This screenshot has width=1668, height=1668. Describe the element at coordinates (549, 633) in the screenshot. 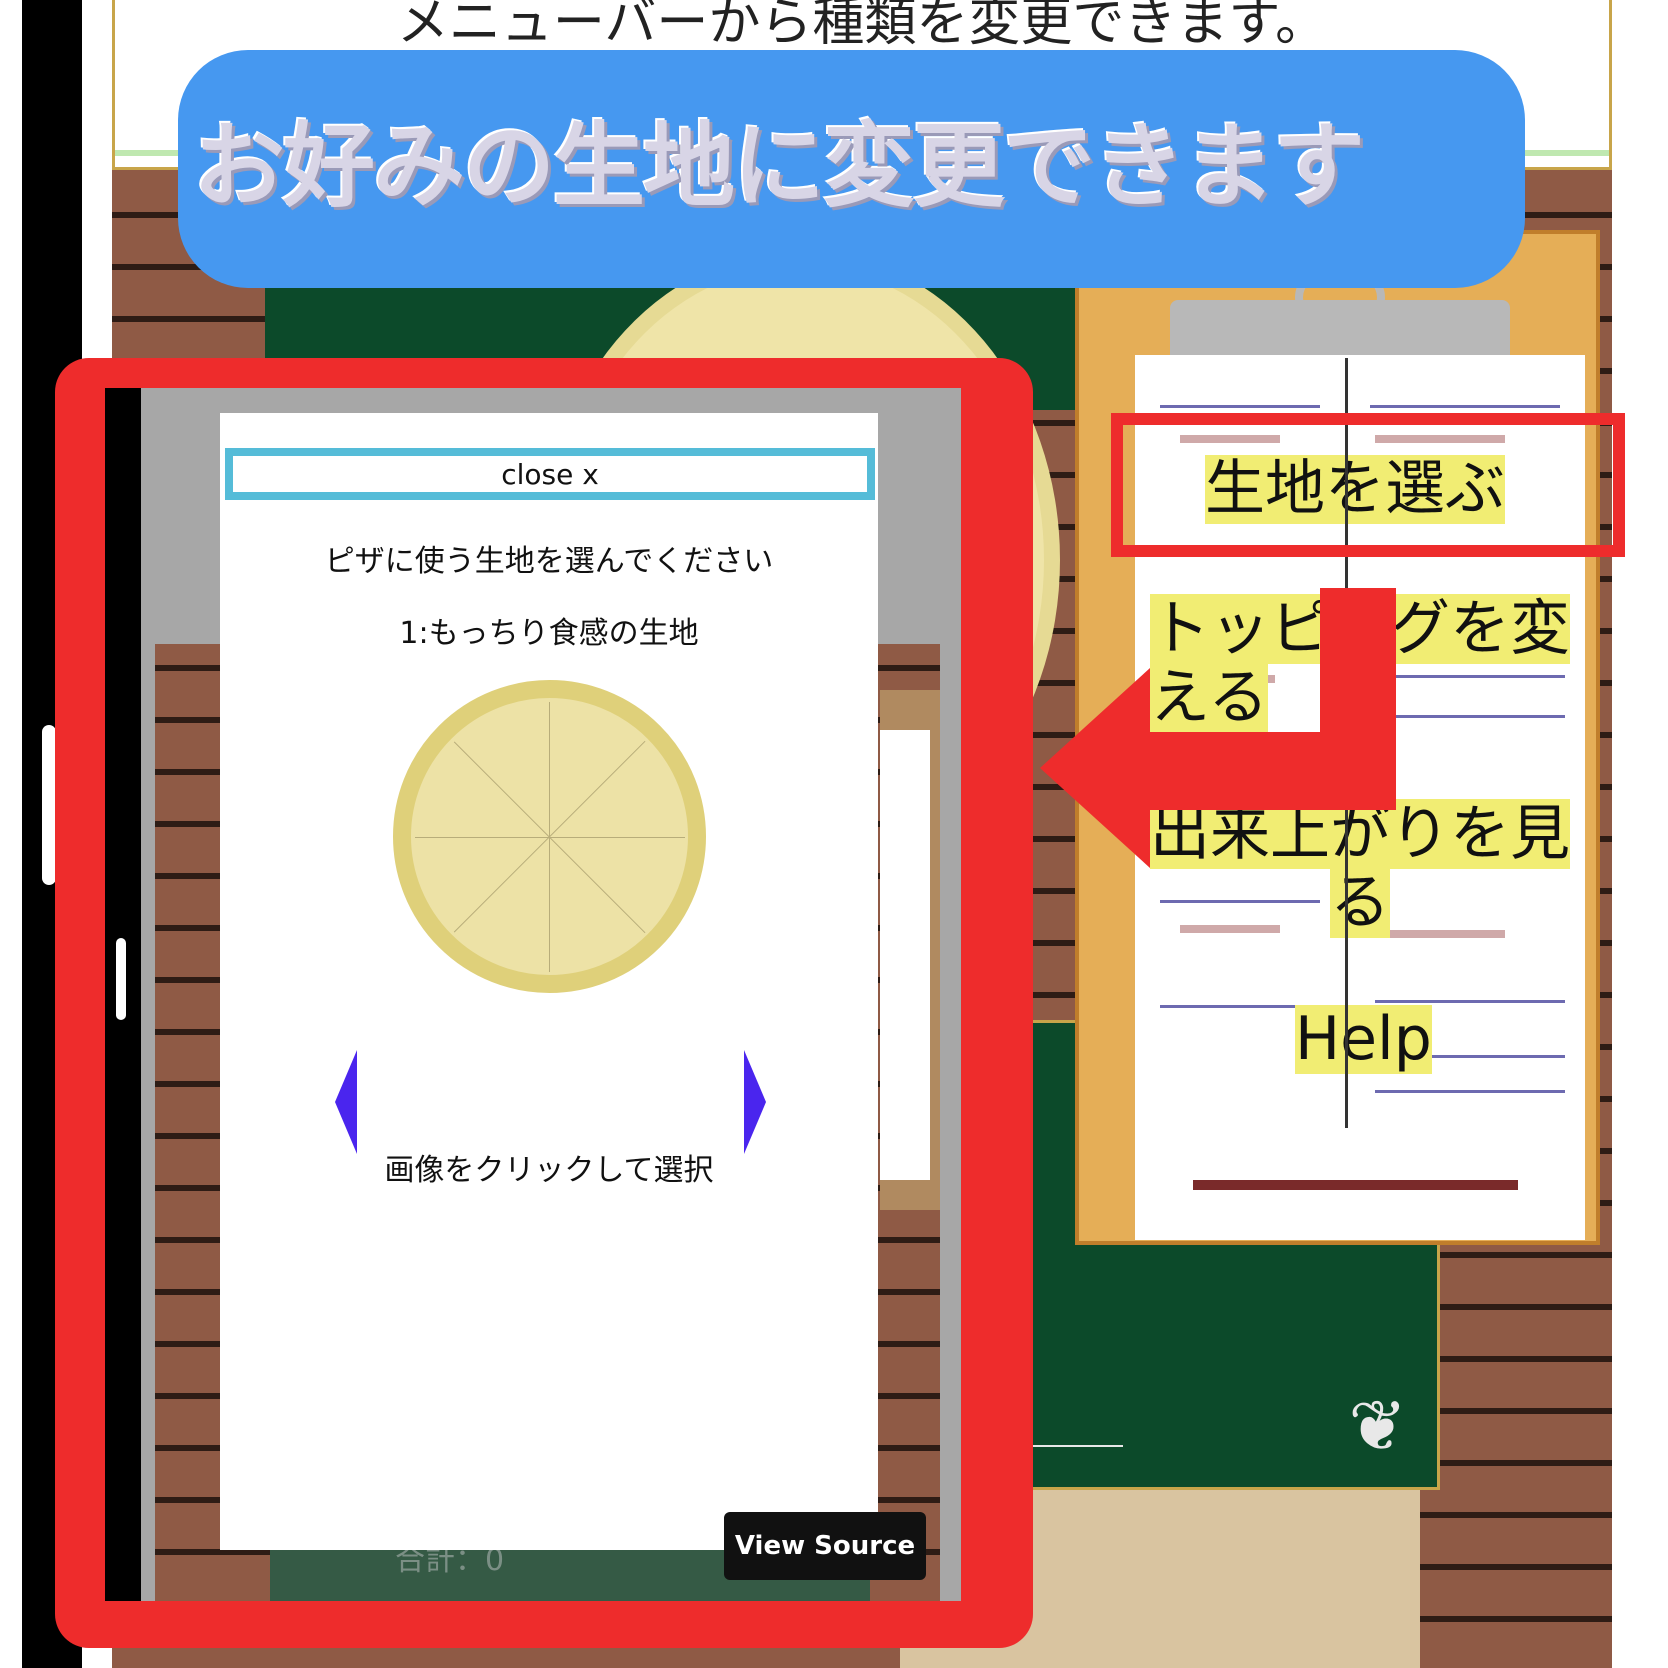

I see `dough-option-label: 1:もっちり食感の生地` at that location.